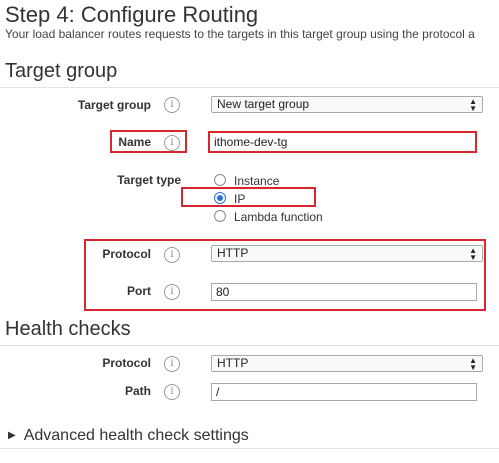 This screenshot has width=499, height=463. Describe the element at coordinates (233, 363) in the screenshot. I see `health-protocol-select-value: HTTP` at that location.